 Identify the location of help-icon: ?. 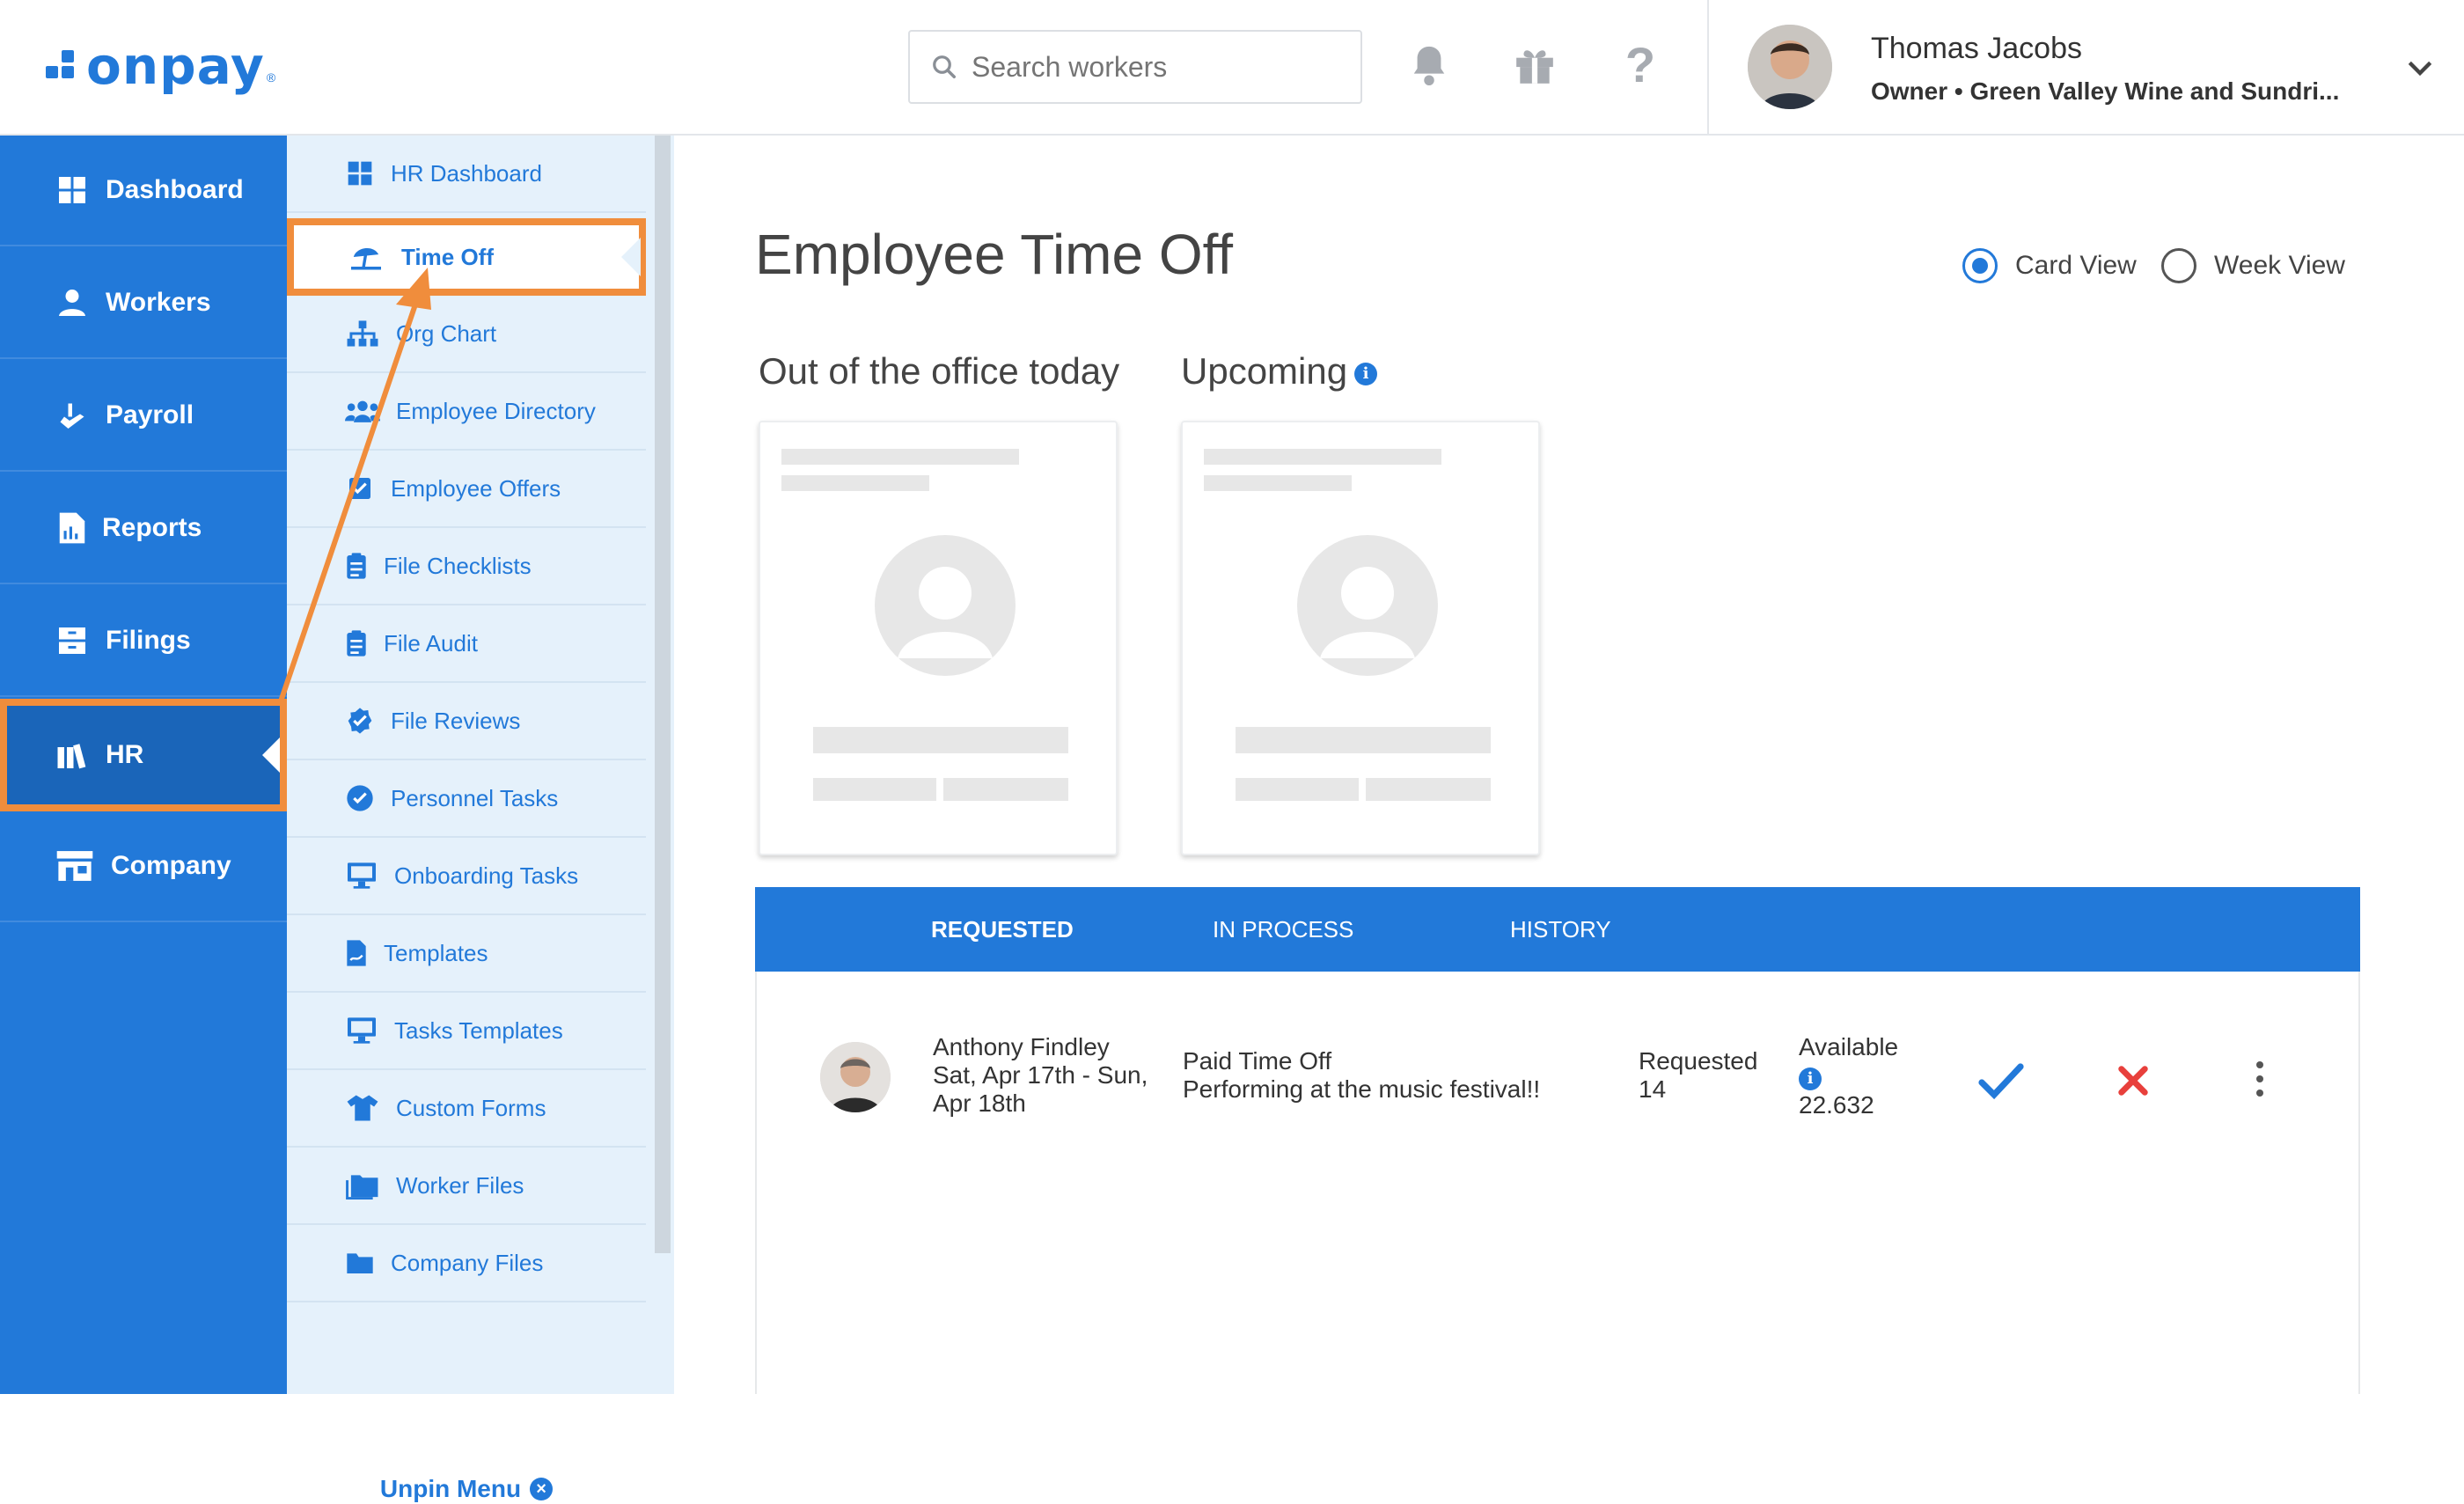
(1641, 65).